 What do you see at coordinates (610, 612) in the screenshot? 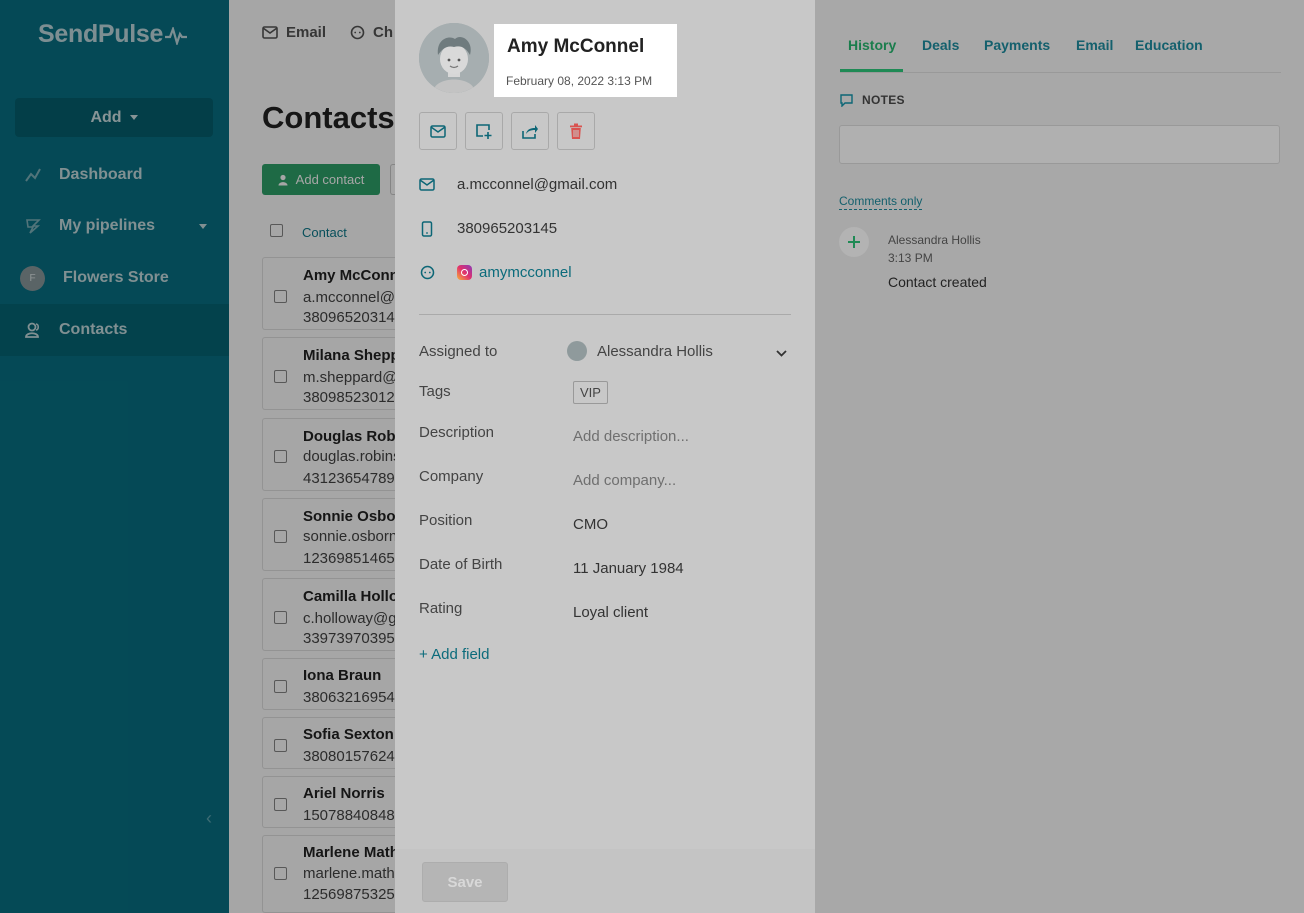
I see `rating-value: Loyal client` at bounding box center [610, 612].